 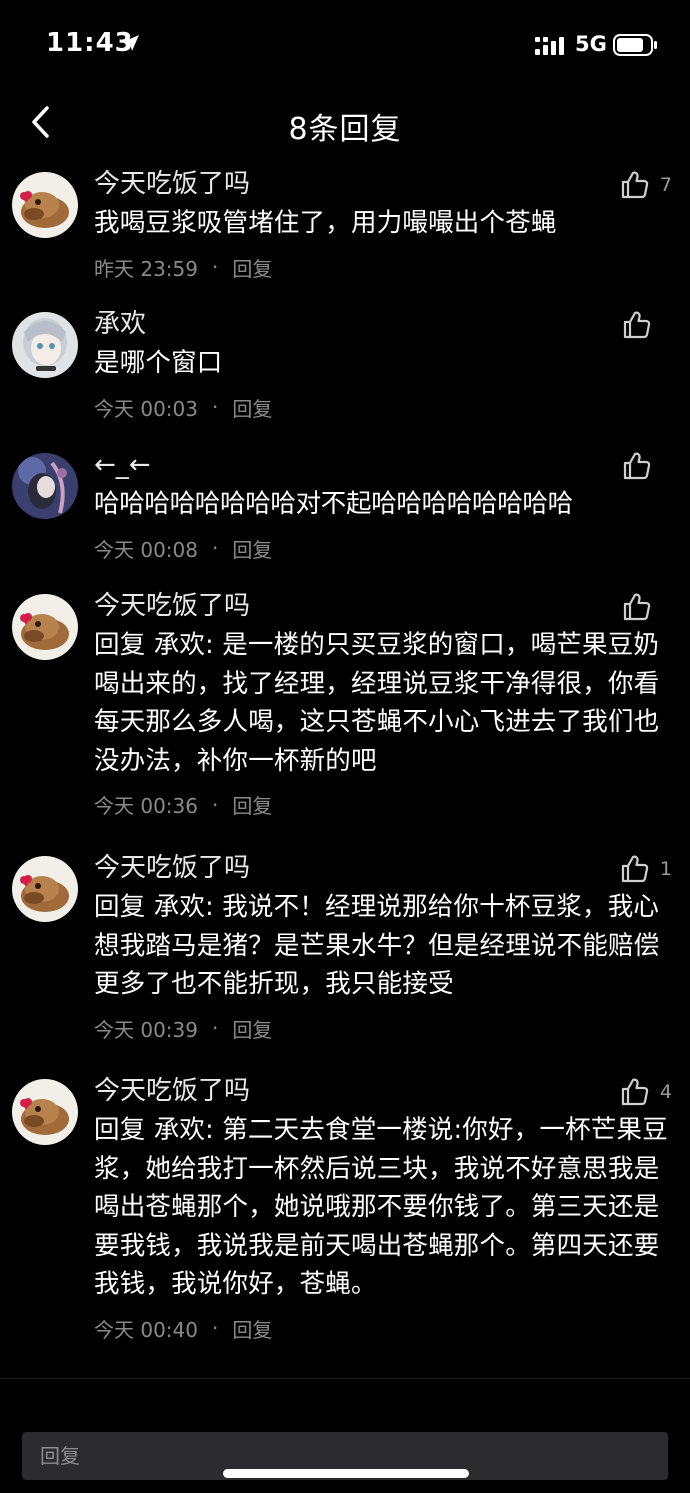 I want to click on comment-meta: 今天 00:03 · 回复, so click(x=384, y=407).